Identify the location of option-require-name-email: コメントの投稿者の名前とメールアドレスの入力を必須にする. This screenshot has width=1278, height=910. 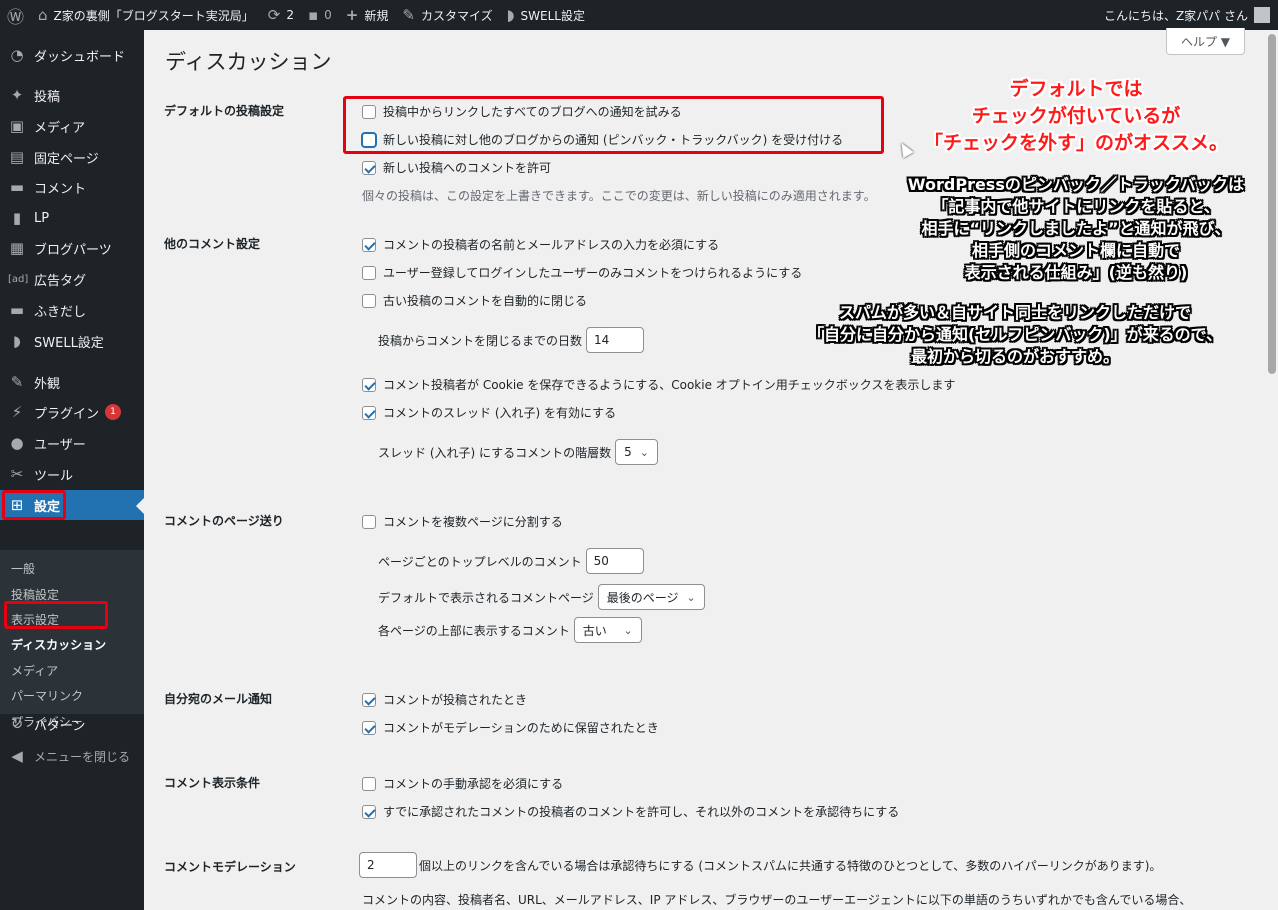
(540, 244).